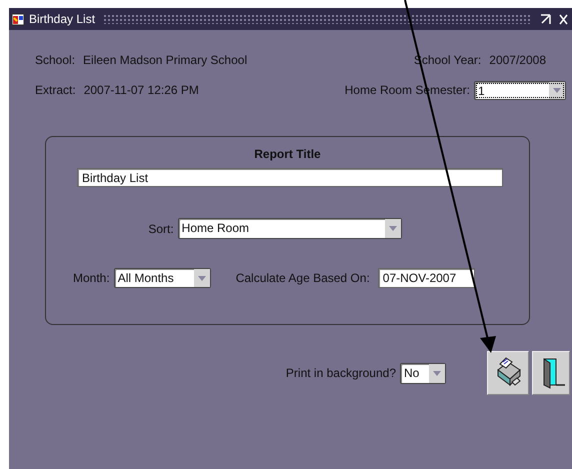 This screenshot has height=469, width=572. Describe the element at coordinates (62, 19) in the screenshot. I see `window-title: Birthday List` at that location.